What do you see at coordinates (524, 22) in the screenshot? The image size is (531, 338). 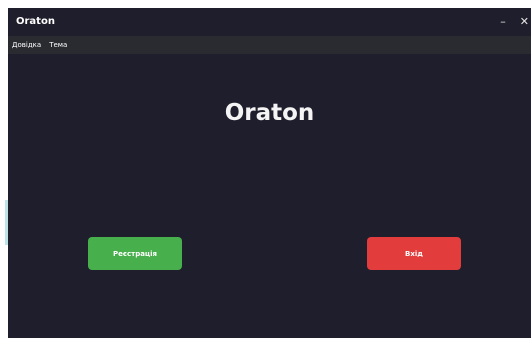 I see `close-button: ✕` at bounding box center [524, 22].